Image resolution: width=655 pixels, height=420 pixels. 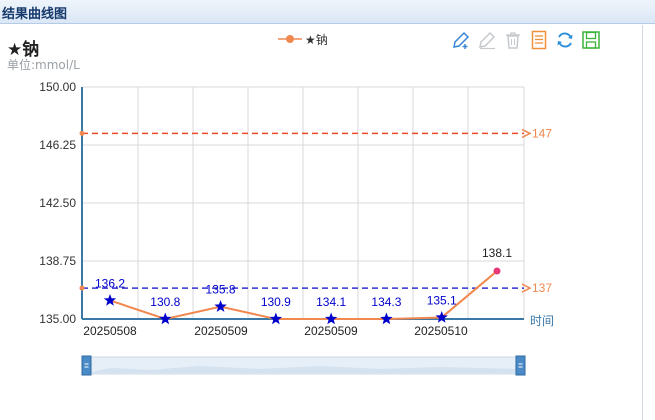 I want to click on y-tick-label: 150.00, so click(x=57, y=87).